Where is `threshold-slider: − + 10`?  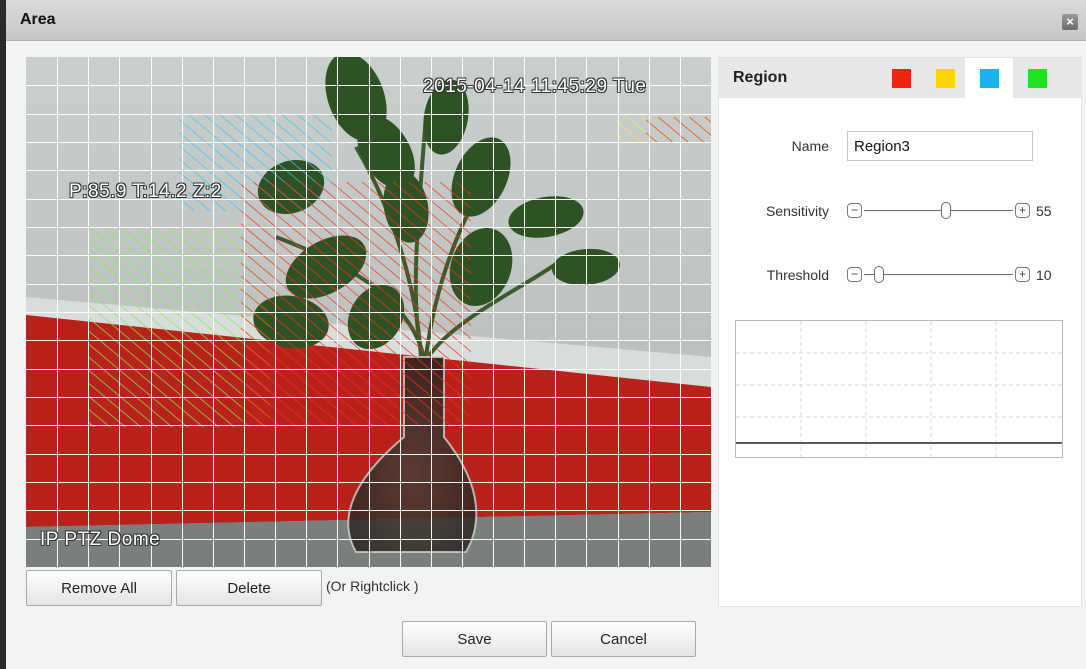 threshold-slider: − + 10 is located at coordinates (949, 276).